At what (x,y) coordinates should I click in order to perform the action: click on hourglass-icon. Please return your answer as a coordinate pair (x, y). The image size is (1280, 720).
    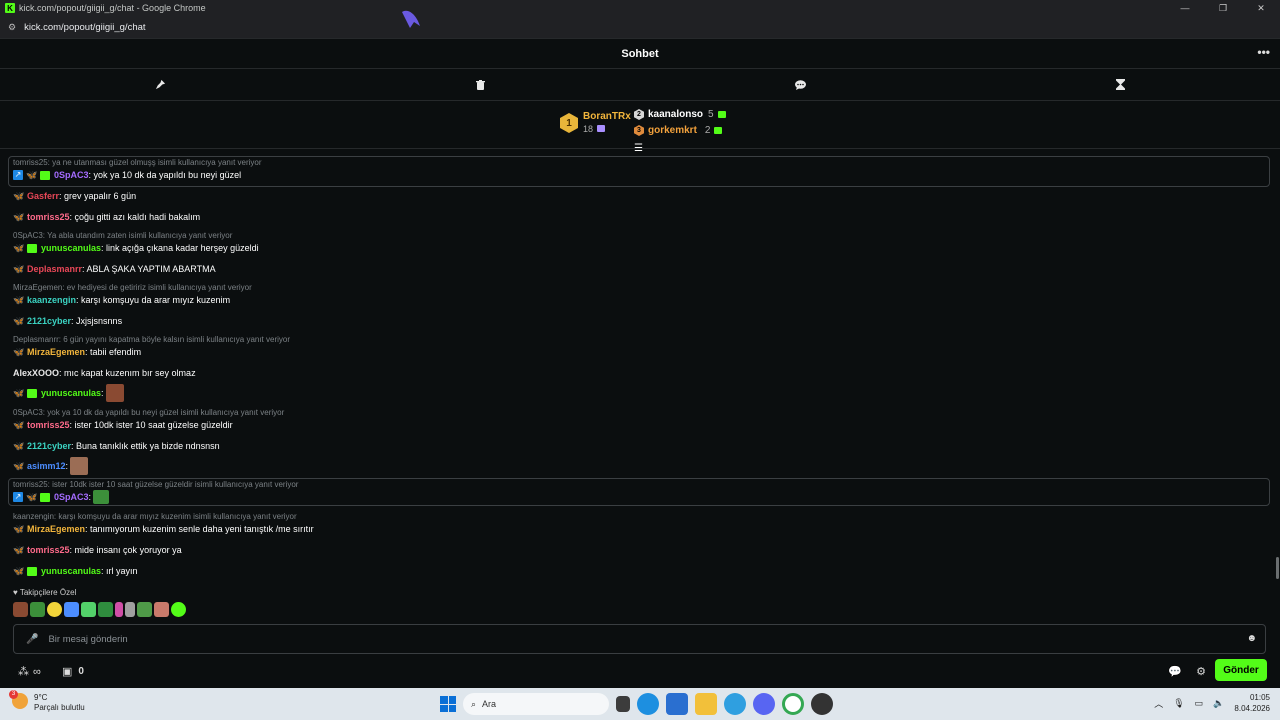
    Looking at the image, I should click on (1120, 84).